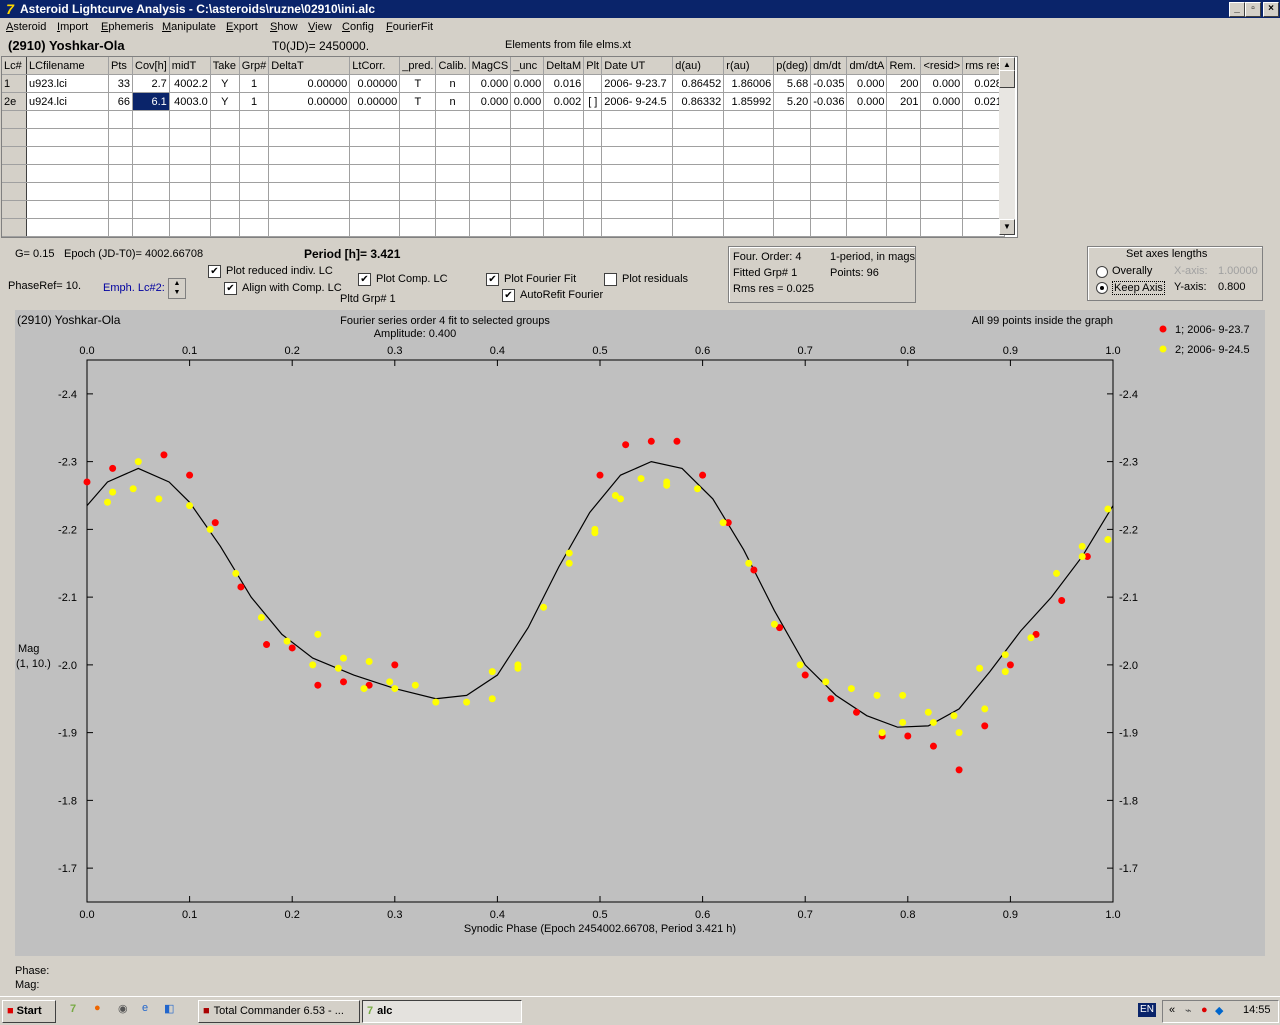 This screenshot has width=1280, height=1025. What do you see at coordinates (418, 101) in the screenshot?
I see `table-cell: T` at bounding box center [418, 101].